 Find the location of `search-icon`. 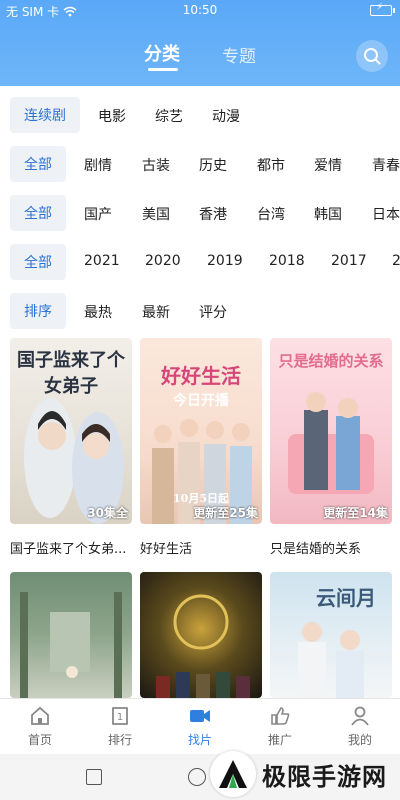

search-icon is located at coordinates (372, 56).